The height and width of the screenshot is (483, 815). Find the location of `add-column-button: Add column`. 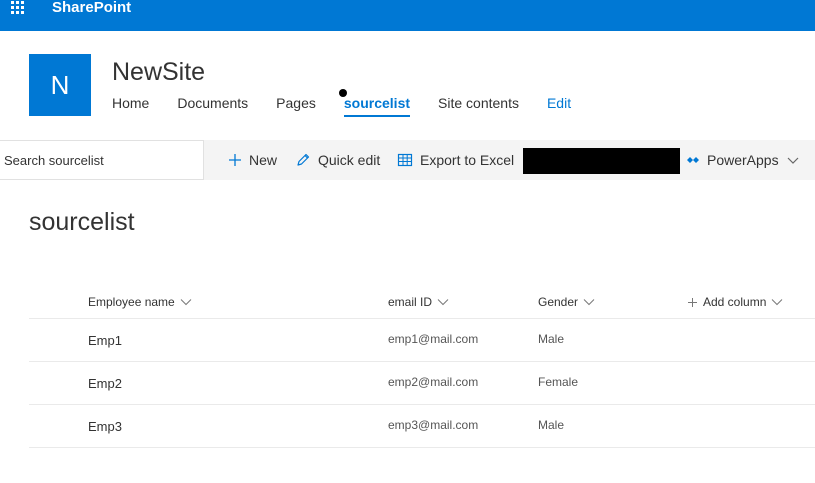

add-column-button: Add column is located at coordinates (735, 302).